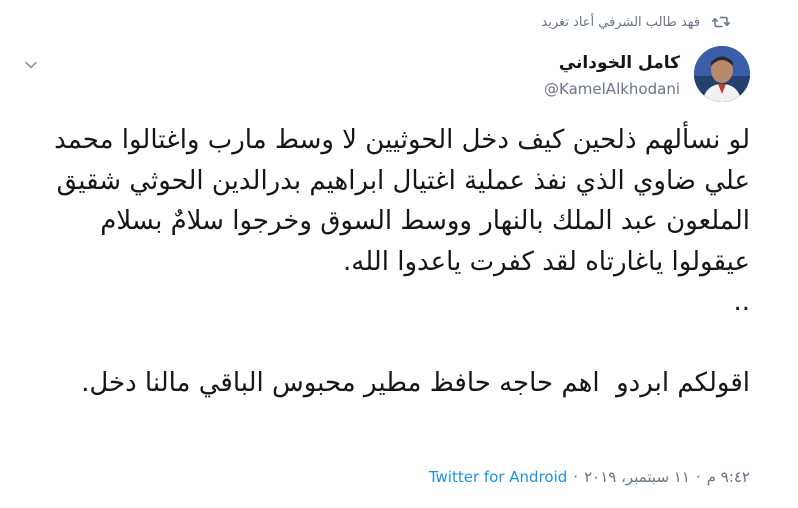  What do you see at coordinates (31, 65) in the screenshot?
I see `chevron-down-icon` at bounding box center [31, 65].